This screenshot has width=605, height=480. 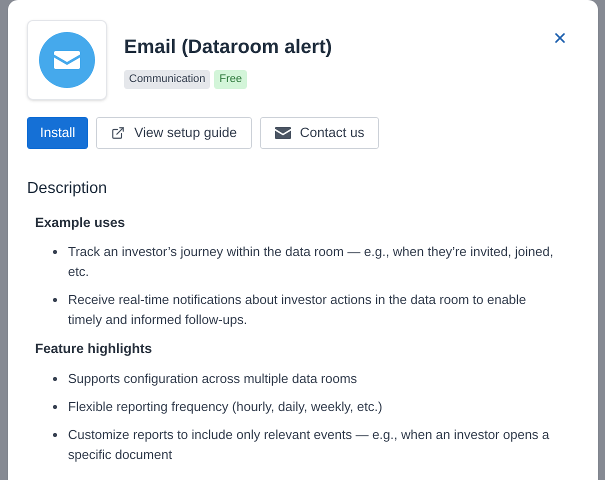 What do you see at coordinates (167, 80) in the screenshot?
I see `category-tag: Communication` at bounding box center [167, 80].